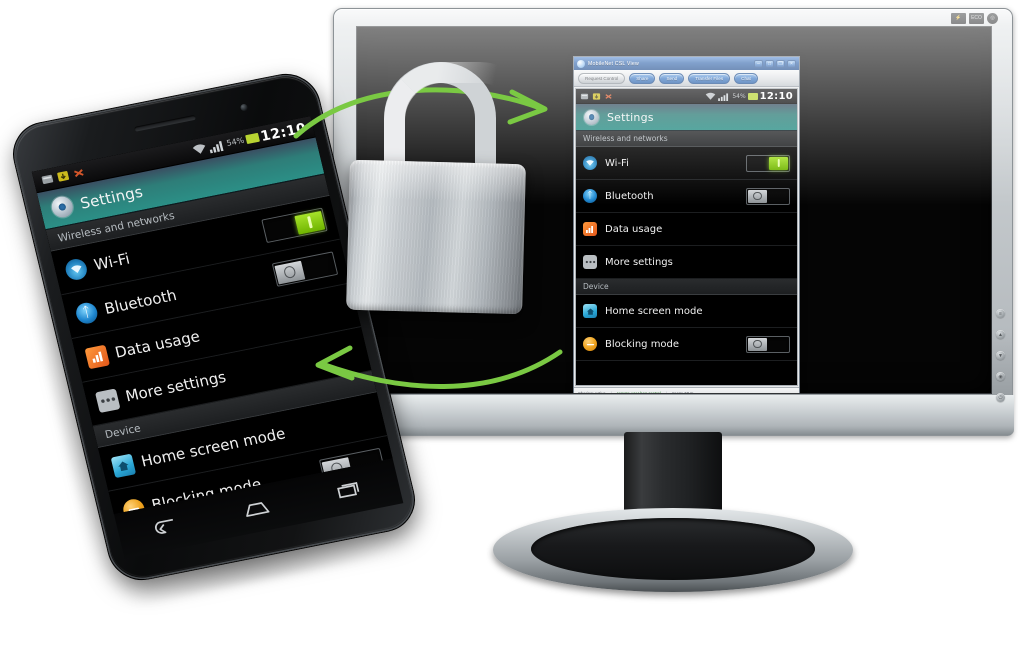  I want to click on brightness-down-button: ▼, so click(1000, 355).